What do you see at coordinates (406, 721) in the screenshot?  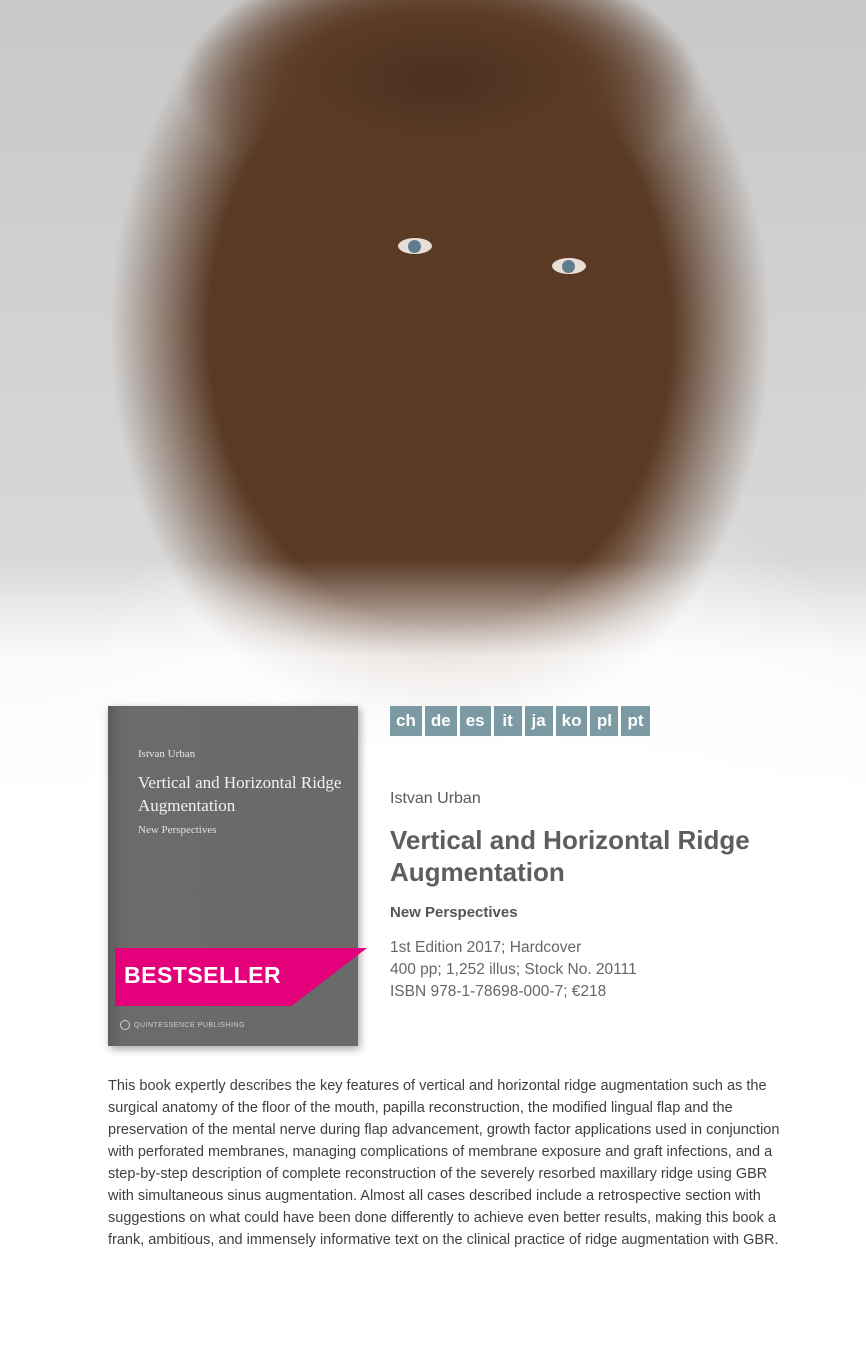 I see `lang-ch: ch` at bounding box center [406, 721].